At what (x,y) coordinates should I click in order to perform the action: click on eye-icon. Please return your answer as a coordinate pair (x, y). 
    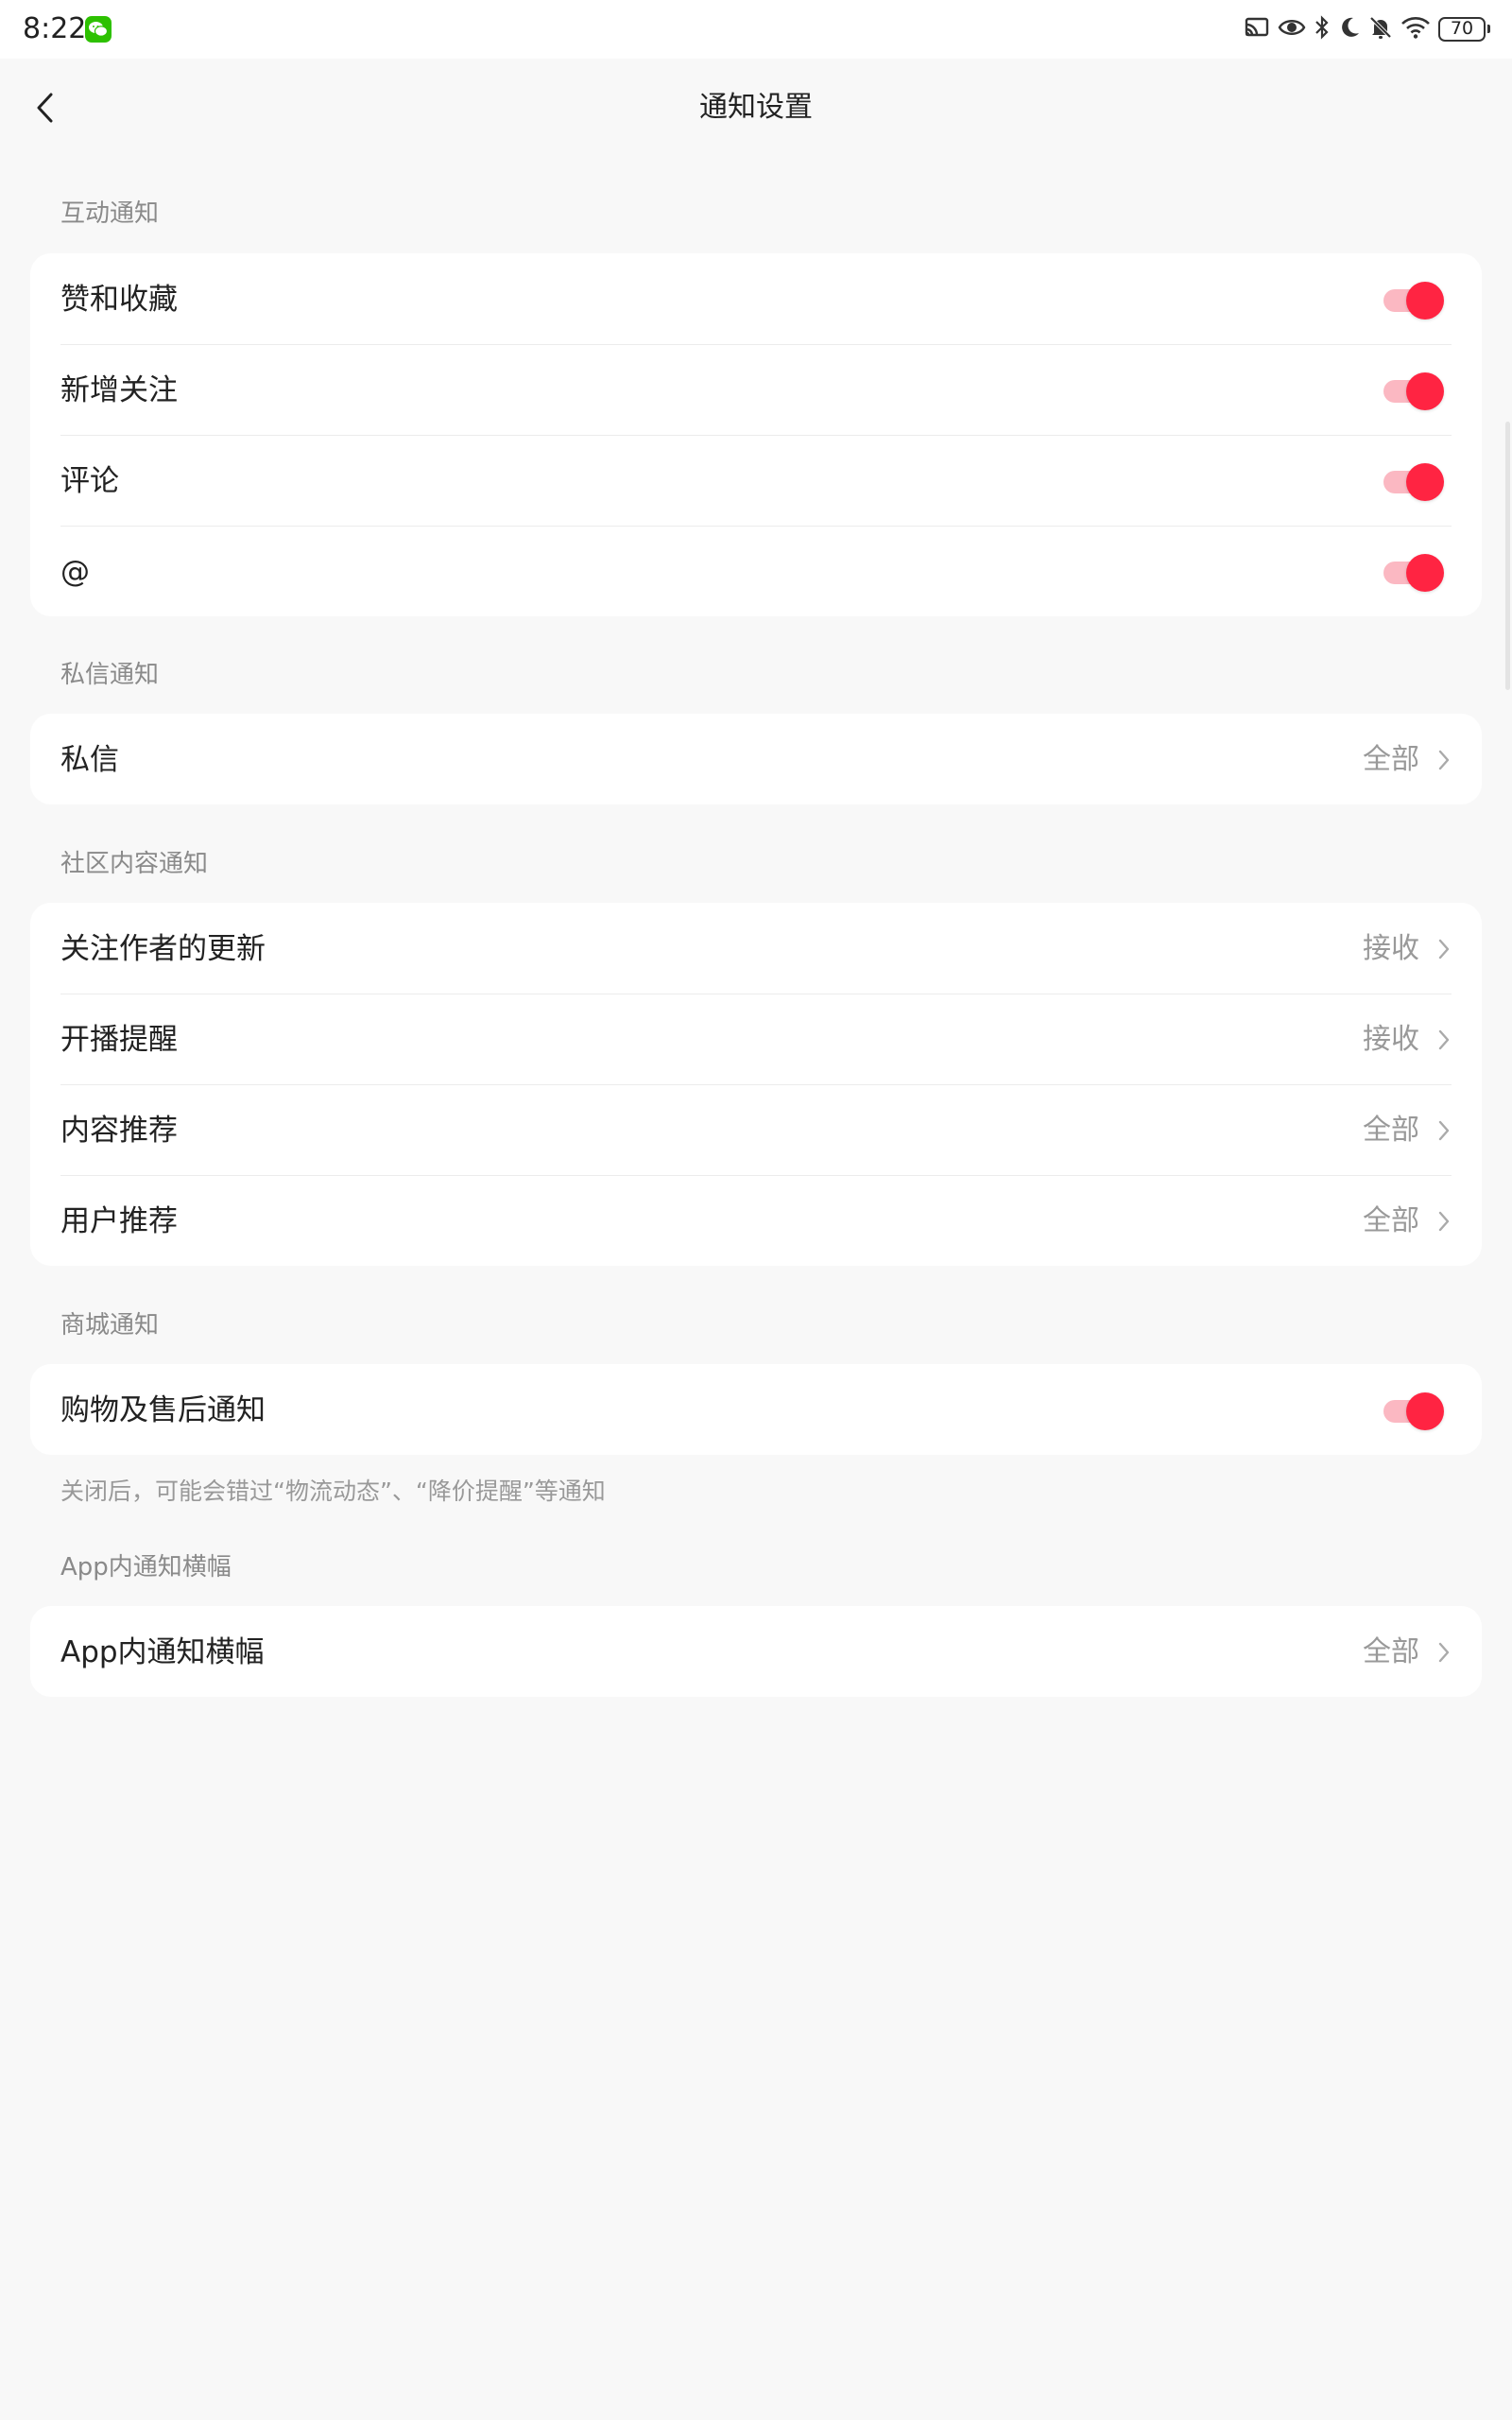
    Looking at the image, I should click on (1292, 30).